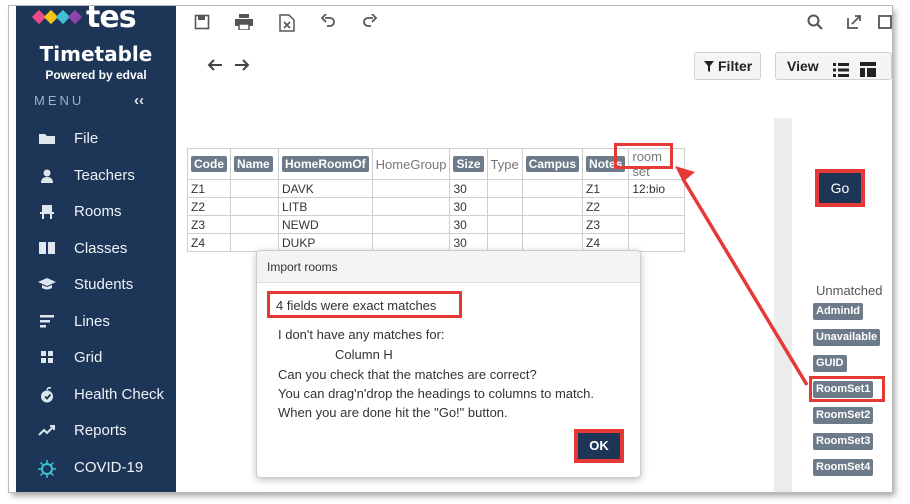  What do you see at coordinates (742, 276) in the screenshot?
I see `annotation-arrow-icon` at bounding box center [742, 276].